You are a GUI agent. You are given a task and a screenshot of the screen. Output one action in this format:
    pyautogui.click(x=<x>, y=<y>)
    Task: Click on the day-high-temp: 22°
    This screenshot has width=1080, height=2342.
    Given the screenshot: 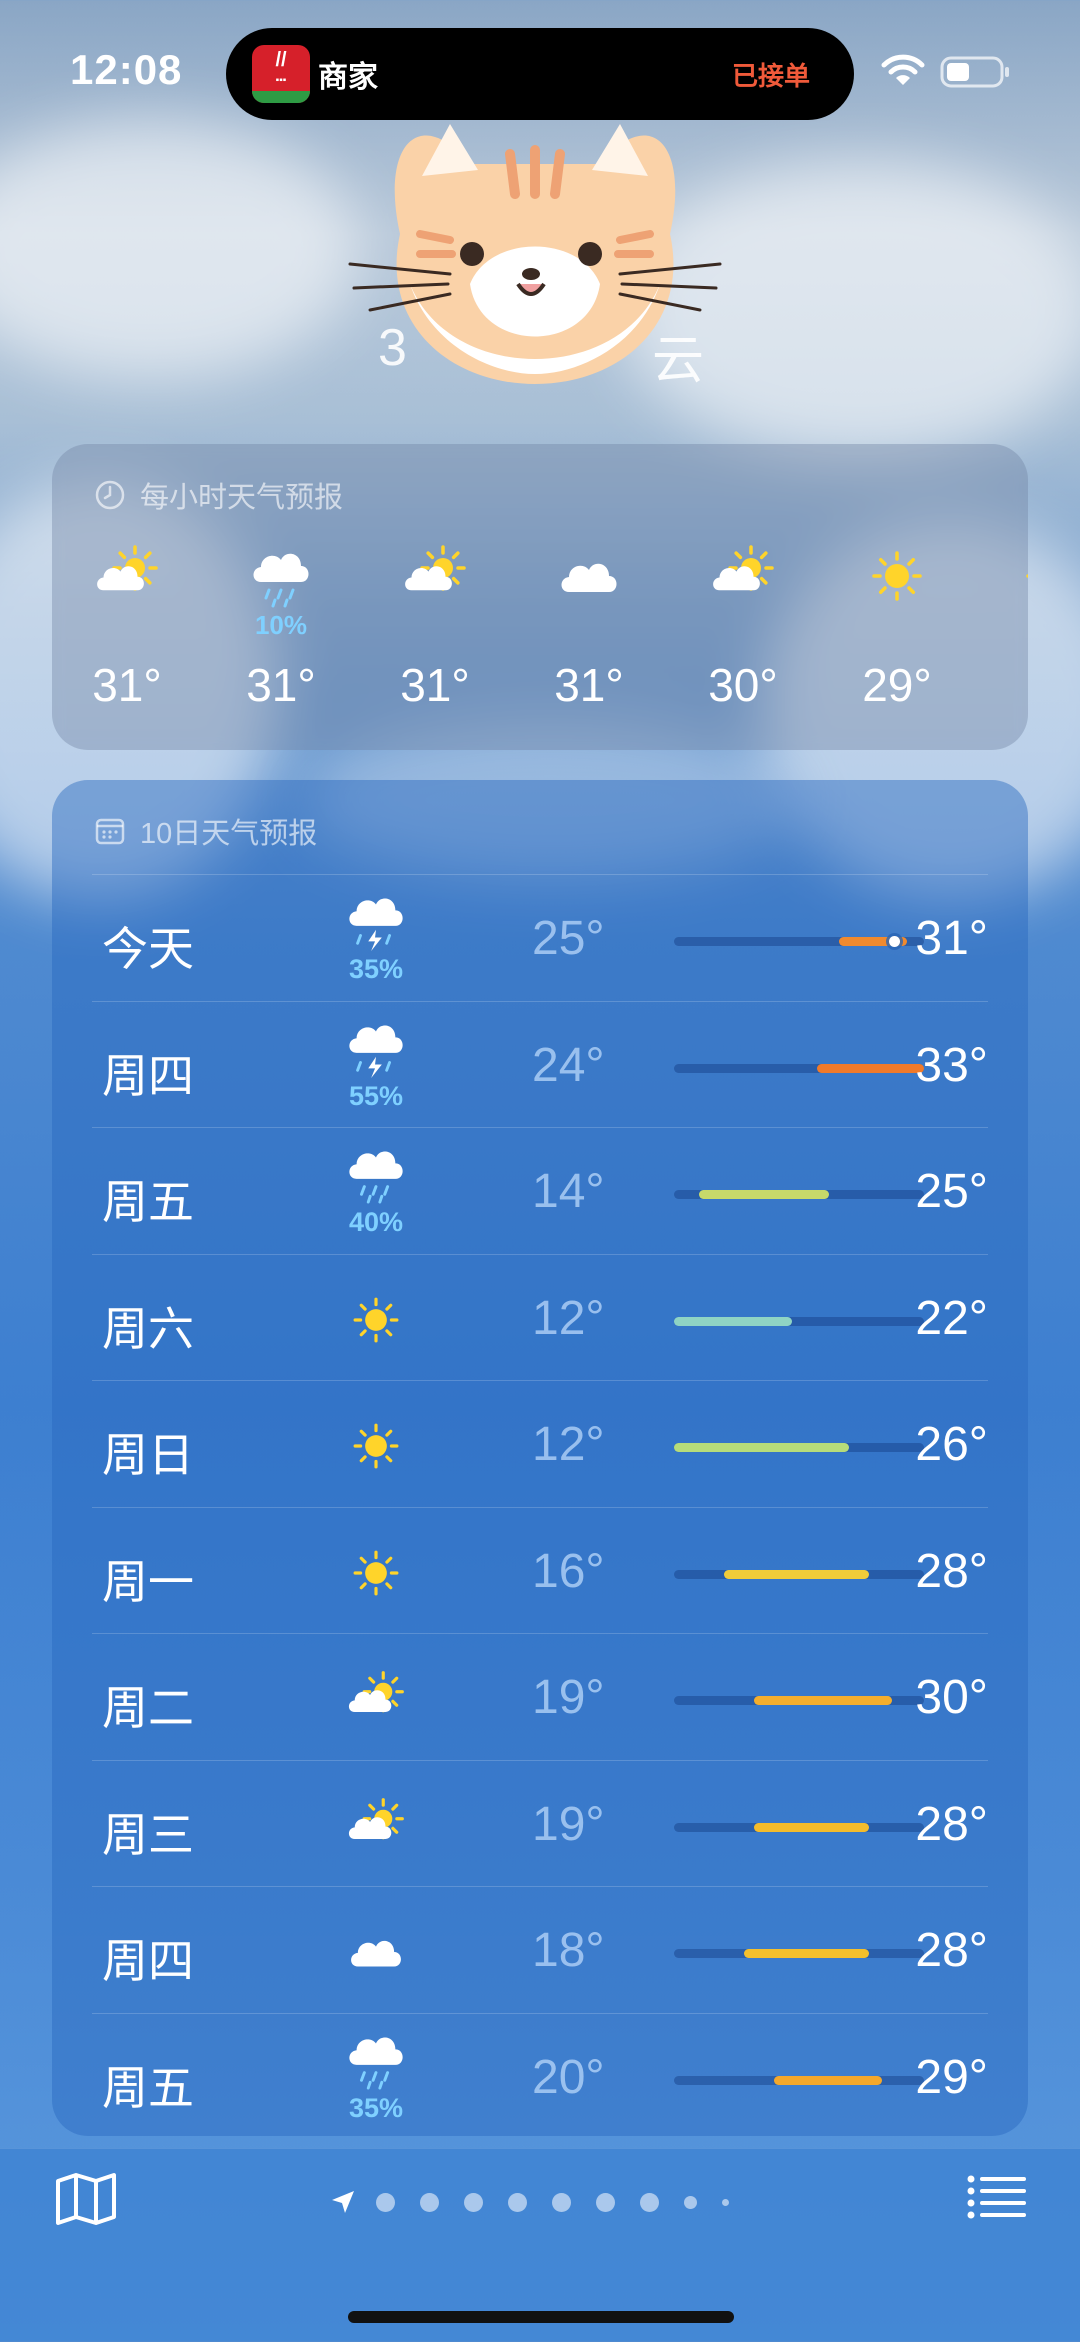 What is the action you would take?
    pyautogui.click(x=951, y=1318)
    